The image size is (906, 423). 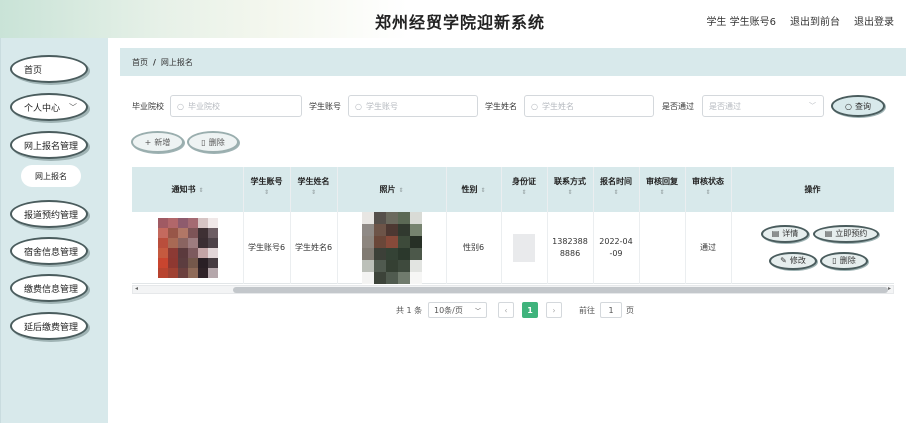 I want to click on scrollbar-thumb, so click(x=560, y=290).